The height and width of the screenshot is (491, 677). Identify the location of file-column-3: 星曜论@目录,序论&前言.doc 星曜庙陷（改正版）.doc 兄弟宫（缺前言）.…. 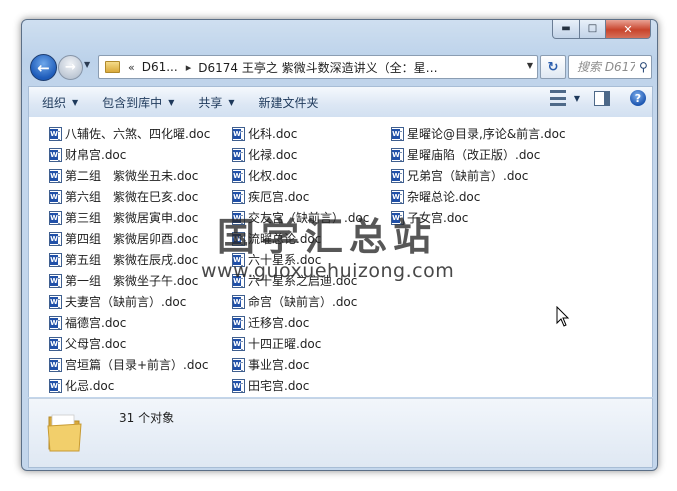
(478, 175).